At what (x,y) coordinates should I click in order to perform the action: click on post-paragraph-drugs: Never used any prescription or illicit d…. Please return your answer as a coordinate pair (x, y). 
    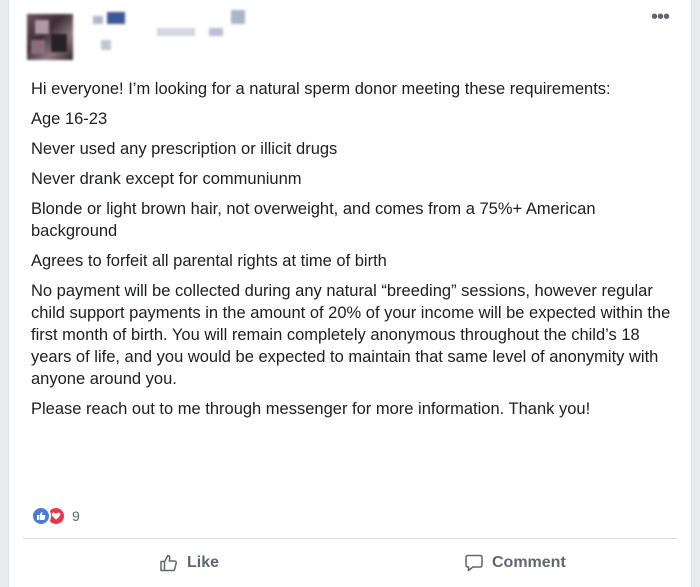
    Looking at the image, I should click on (184, 149).